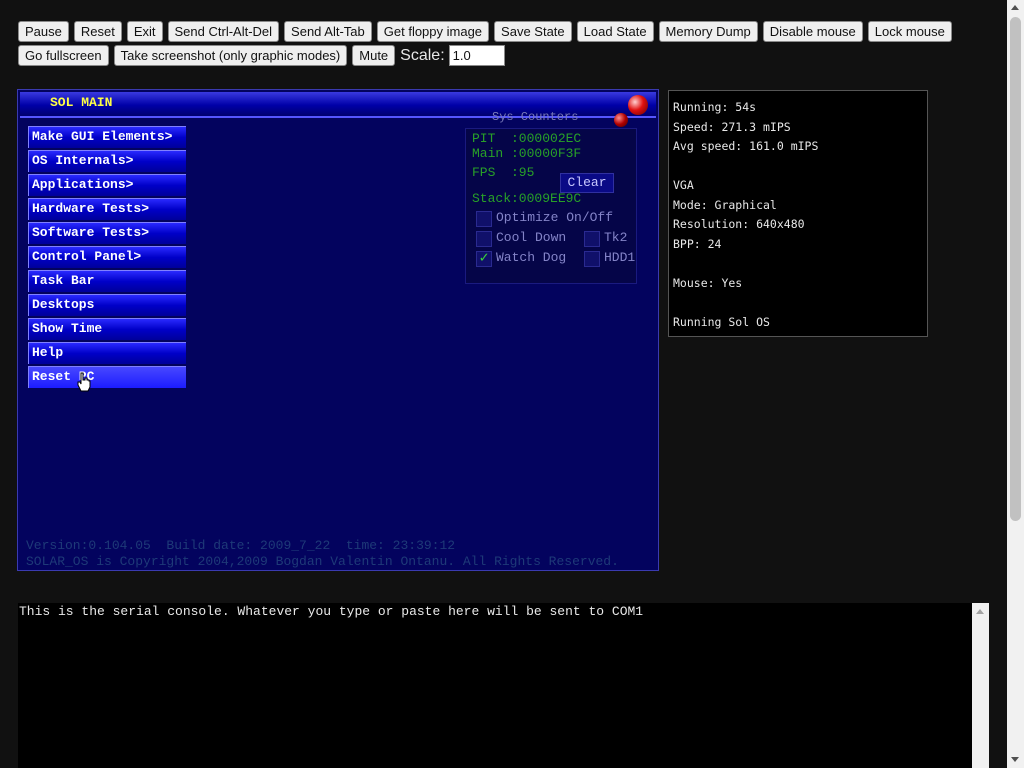 This screenshot has width=1024, height=768. Describe the element at coordinates (615, 31) in the screenshot. I see `load-state-button: Load State` at that location.